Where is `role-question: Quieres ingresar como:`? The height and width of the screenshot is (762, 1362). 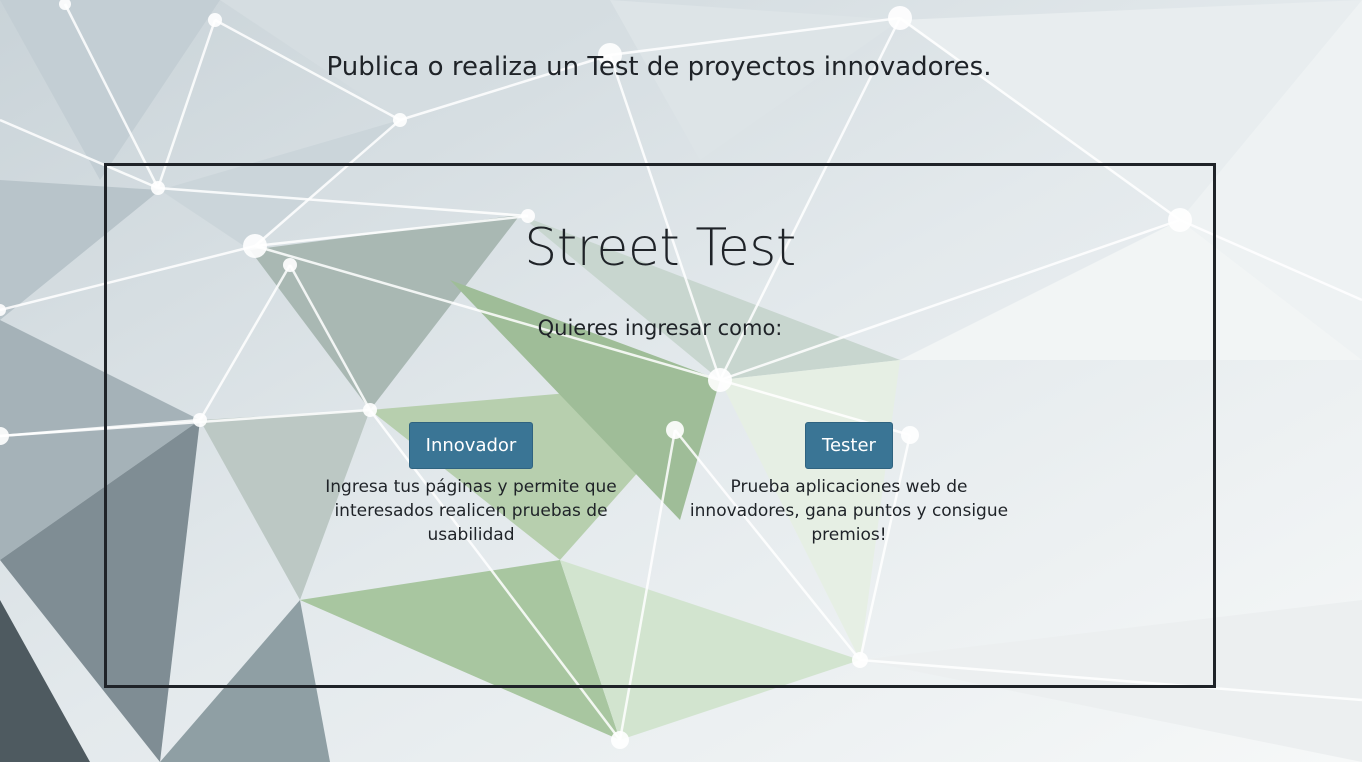
role-question: Quieres ingresar como: is located at coordinates (660, 328).